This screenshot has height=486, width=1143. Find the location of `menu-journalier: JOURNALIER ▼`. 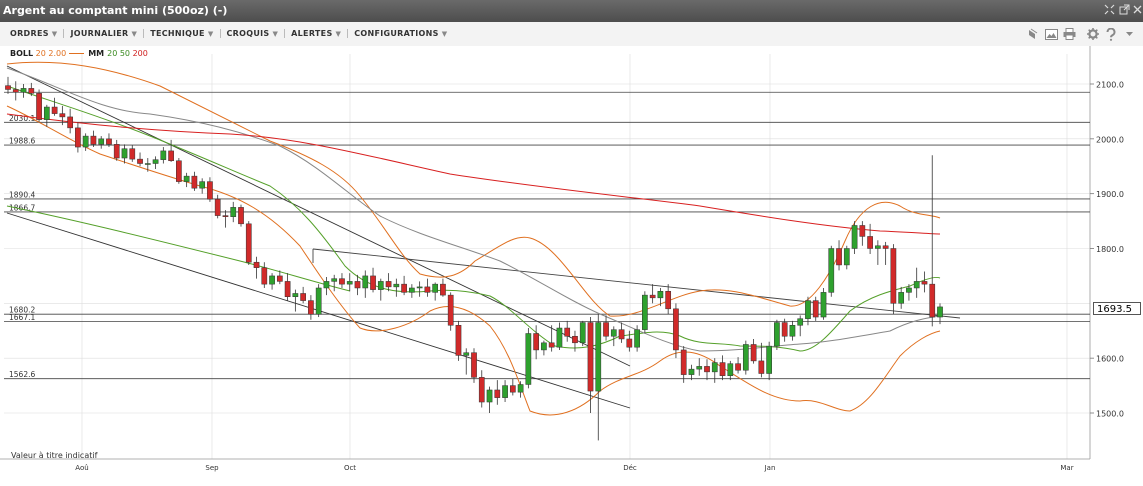

menu-journalier: JOURNALIER ▼ is located at coordinates (104, 33).